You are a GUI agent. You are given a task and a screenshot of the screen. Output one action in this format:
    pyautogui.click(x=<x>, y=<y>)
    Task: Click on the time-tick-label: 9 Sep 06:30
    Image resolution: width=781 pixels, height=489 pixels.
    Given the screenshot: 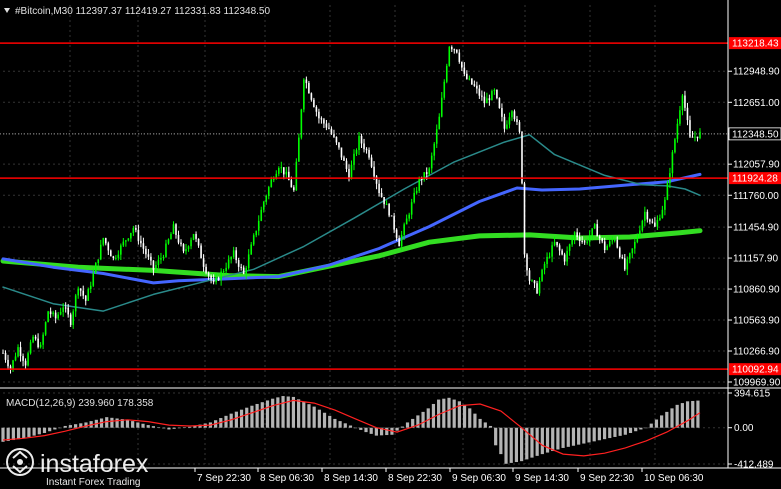 What is the action you would take?
    pyautogui.click(x=479, y=478)
    